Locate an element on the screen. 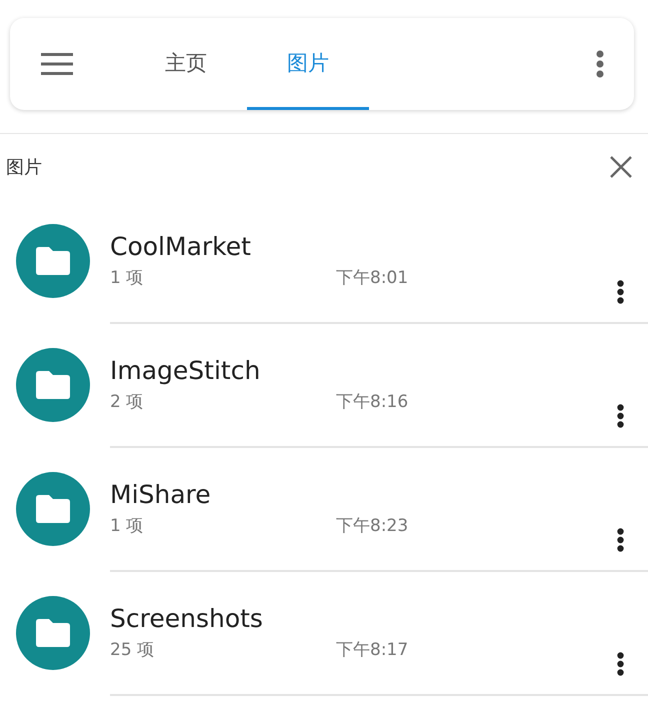 This screenshot has height=704, width=648. menu-icon is located at coordinates (57, 64).